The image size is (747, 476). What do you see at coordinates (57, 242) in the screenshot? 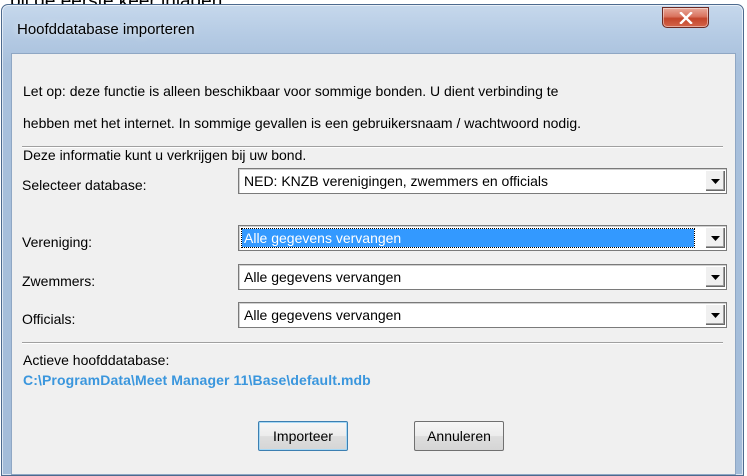
I see `vereniging-label: Vereniging:` at bounding box center [57, 242].